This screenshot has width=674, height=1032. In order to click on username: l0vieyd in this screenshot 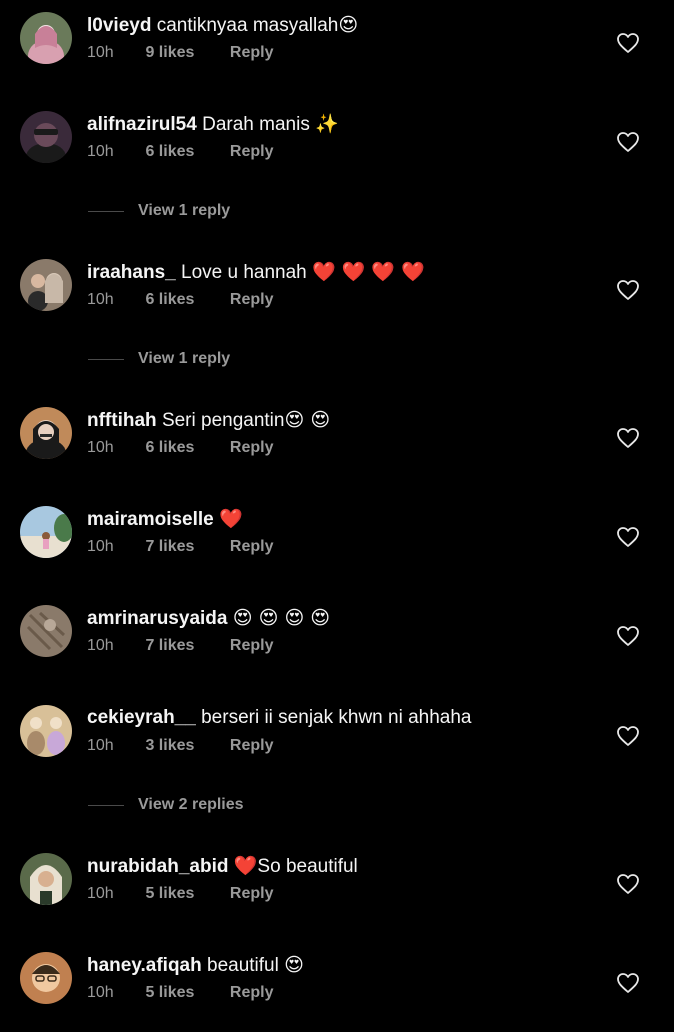, I will do `click(119, 25)`.